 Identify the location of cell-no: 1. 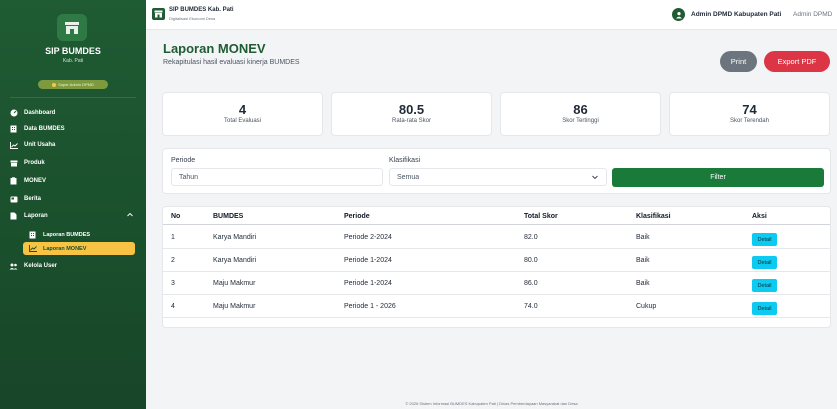
(173, 237).